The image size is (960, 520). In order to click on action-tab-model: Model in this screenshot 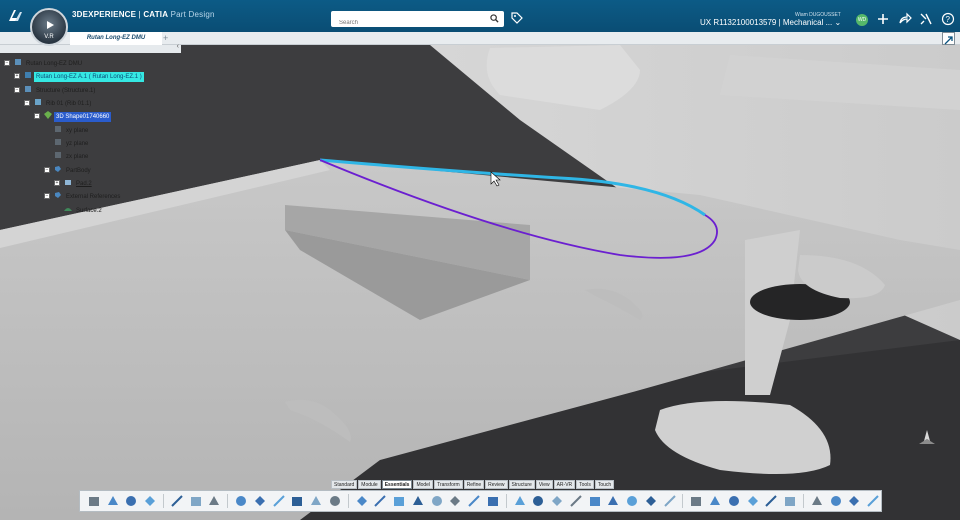, I will do `click(423, 484)`.